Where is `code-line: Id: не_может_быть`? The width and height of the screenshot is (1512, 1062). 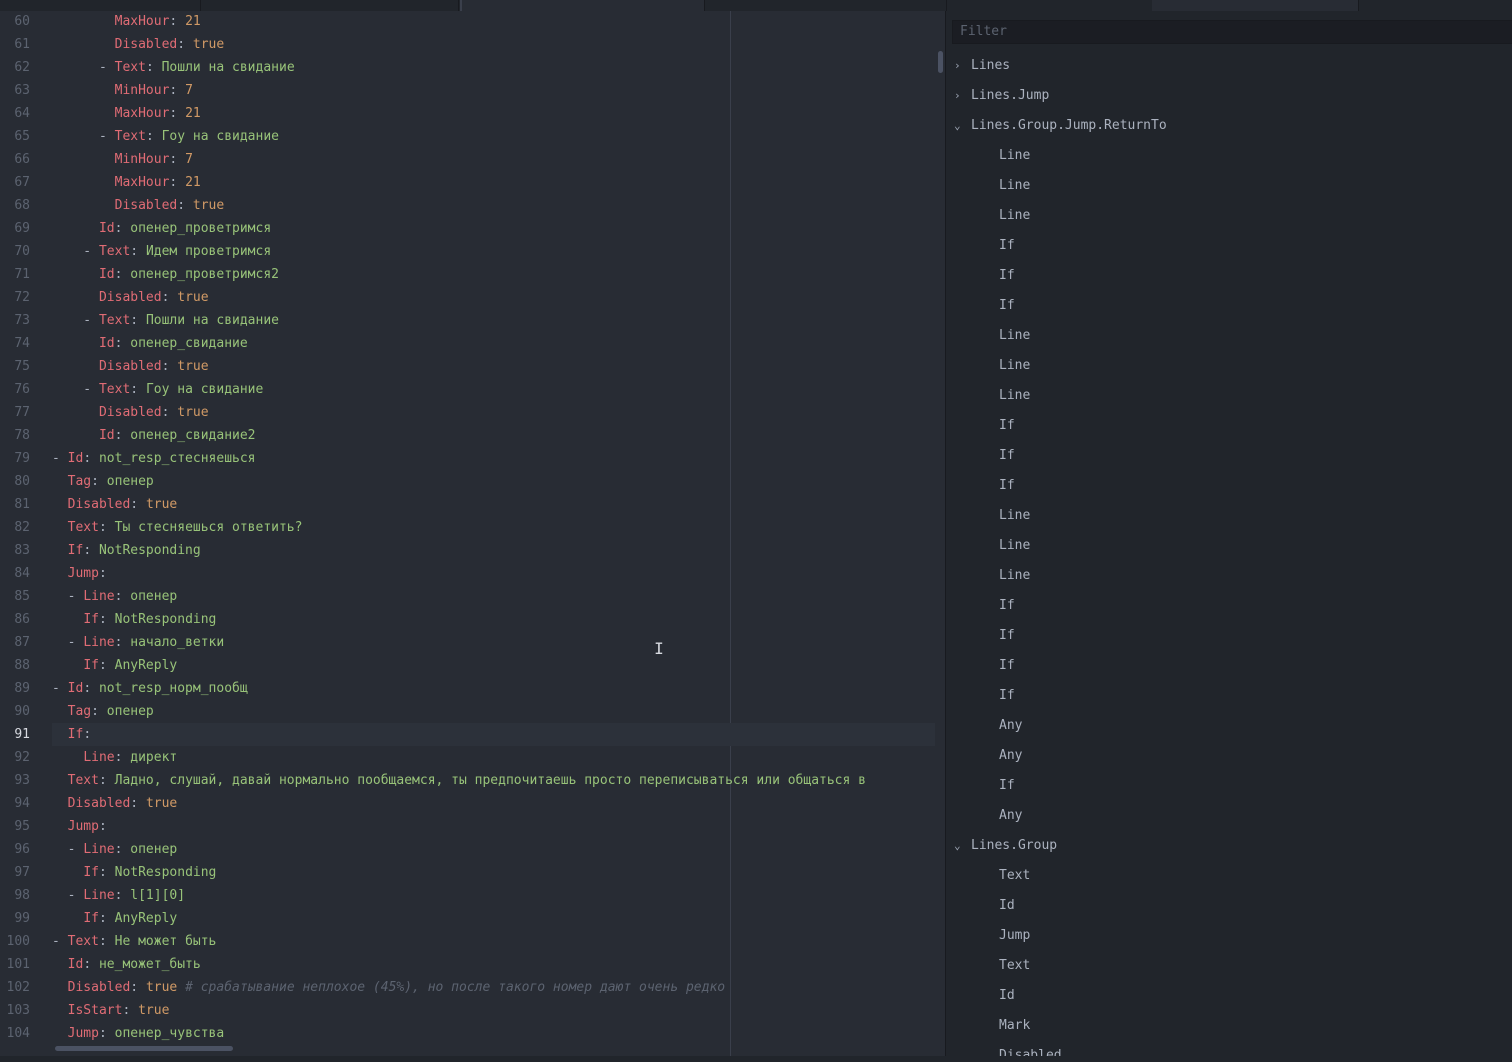
code-line: Id: не_может_быть is located at coordinates (493, 964).